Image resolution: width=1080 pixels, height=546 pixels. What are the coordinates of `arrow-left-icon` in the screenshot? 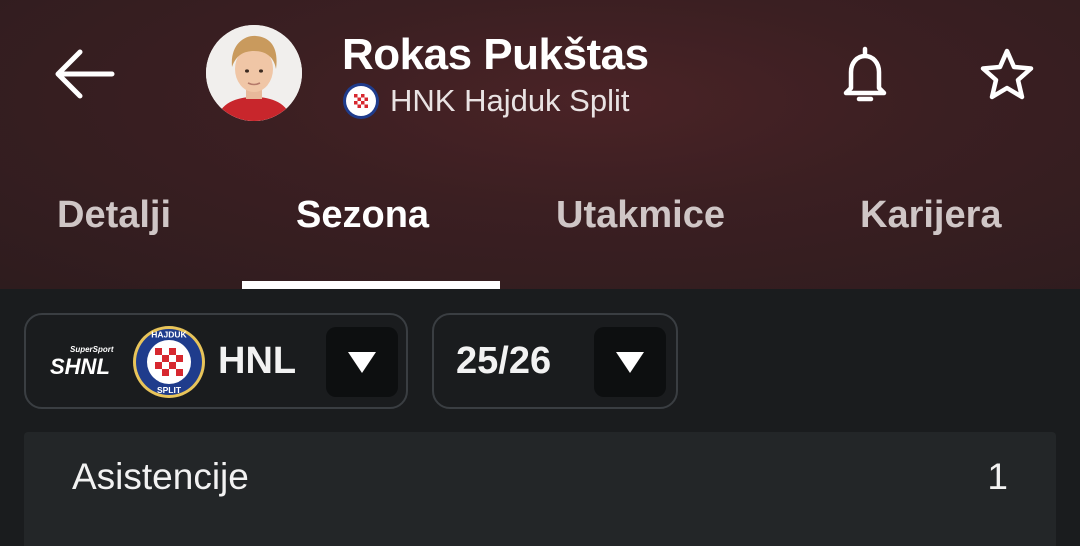 It's located at (85, 74).